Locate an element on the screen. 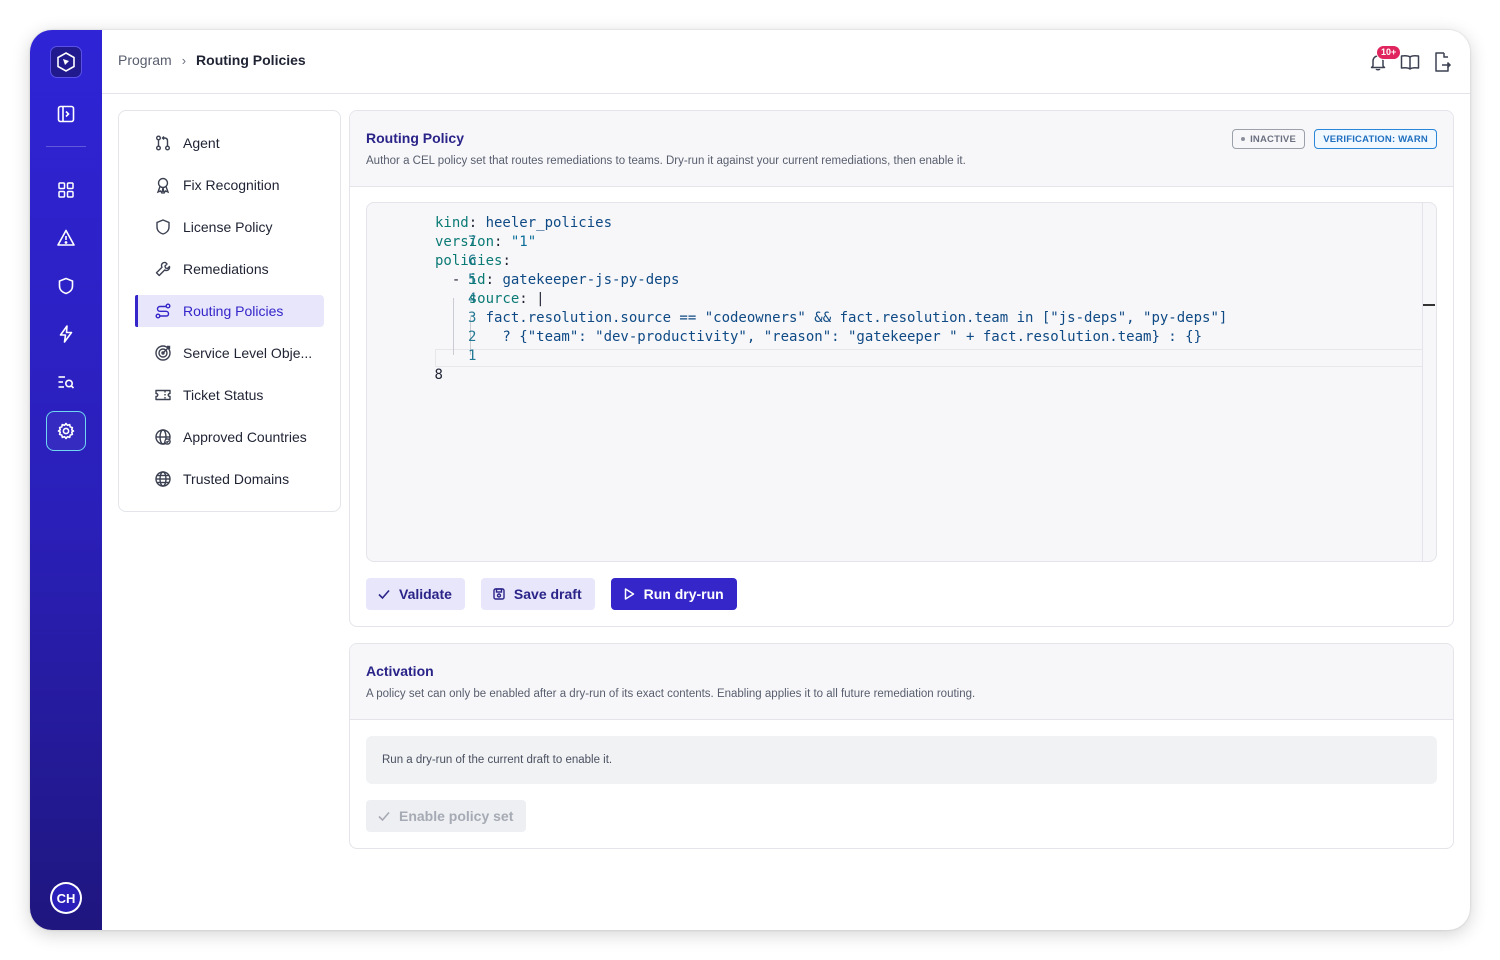 The width and height of the screenshot is (1500, 960). route-icon is located at coordinates (163, 311).